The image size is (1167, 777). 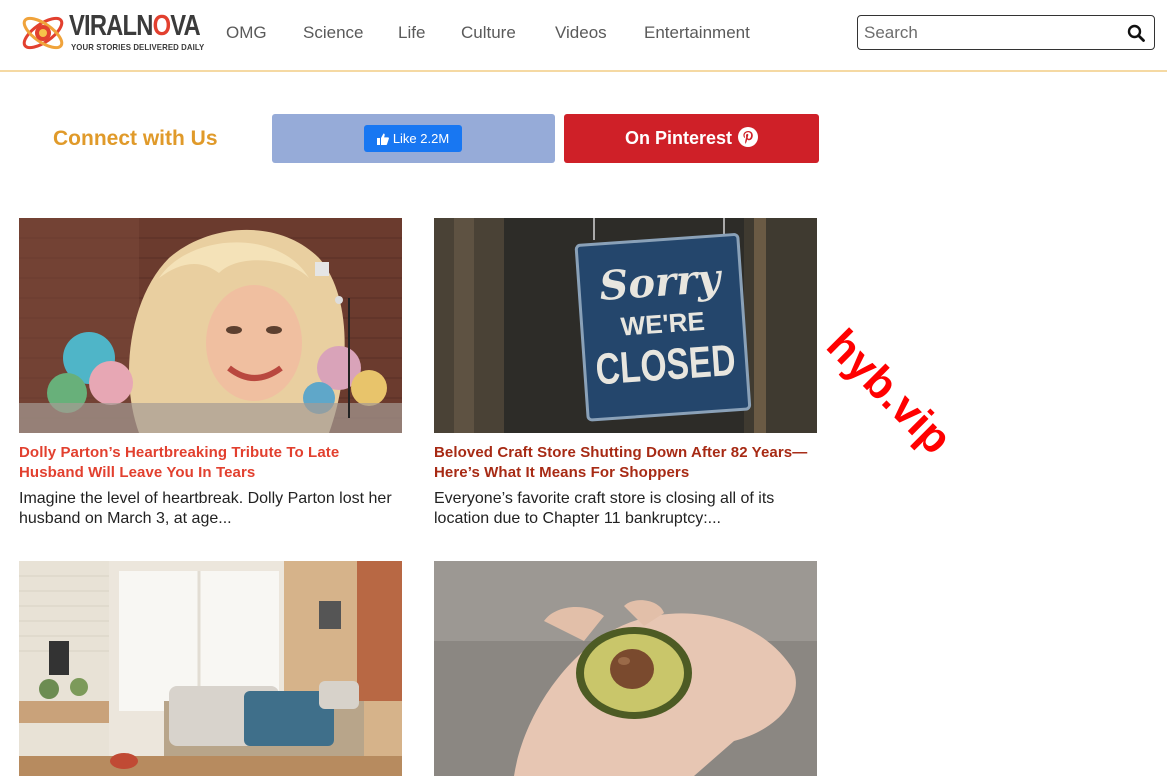 I want to click on logo-orbit-icon, so click(x=43, y=33).